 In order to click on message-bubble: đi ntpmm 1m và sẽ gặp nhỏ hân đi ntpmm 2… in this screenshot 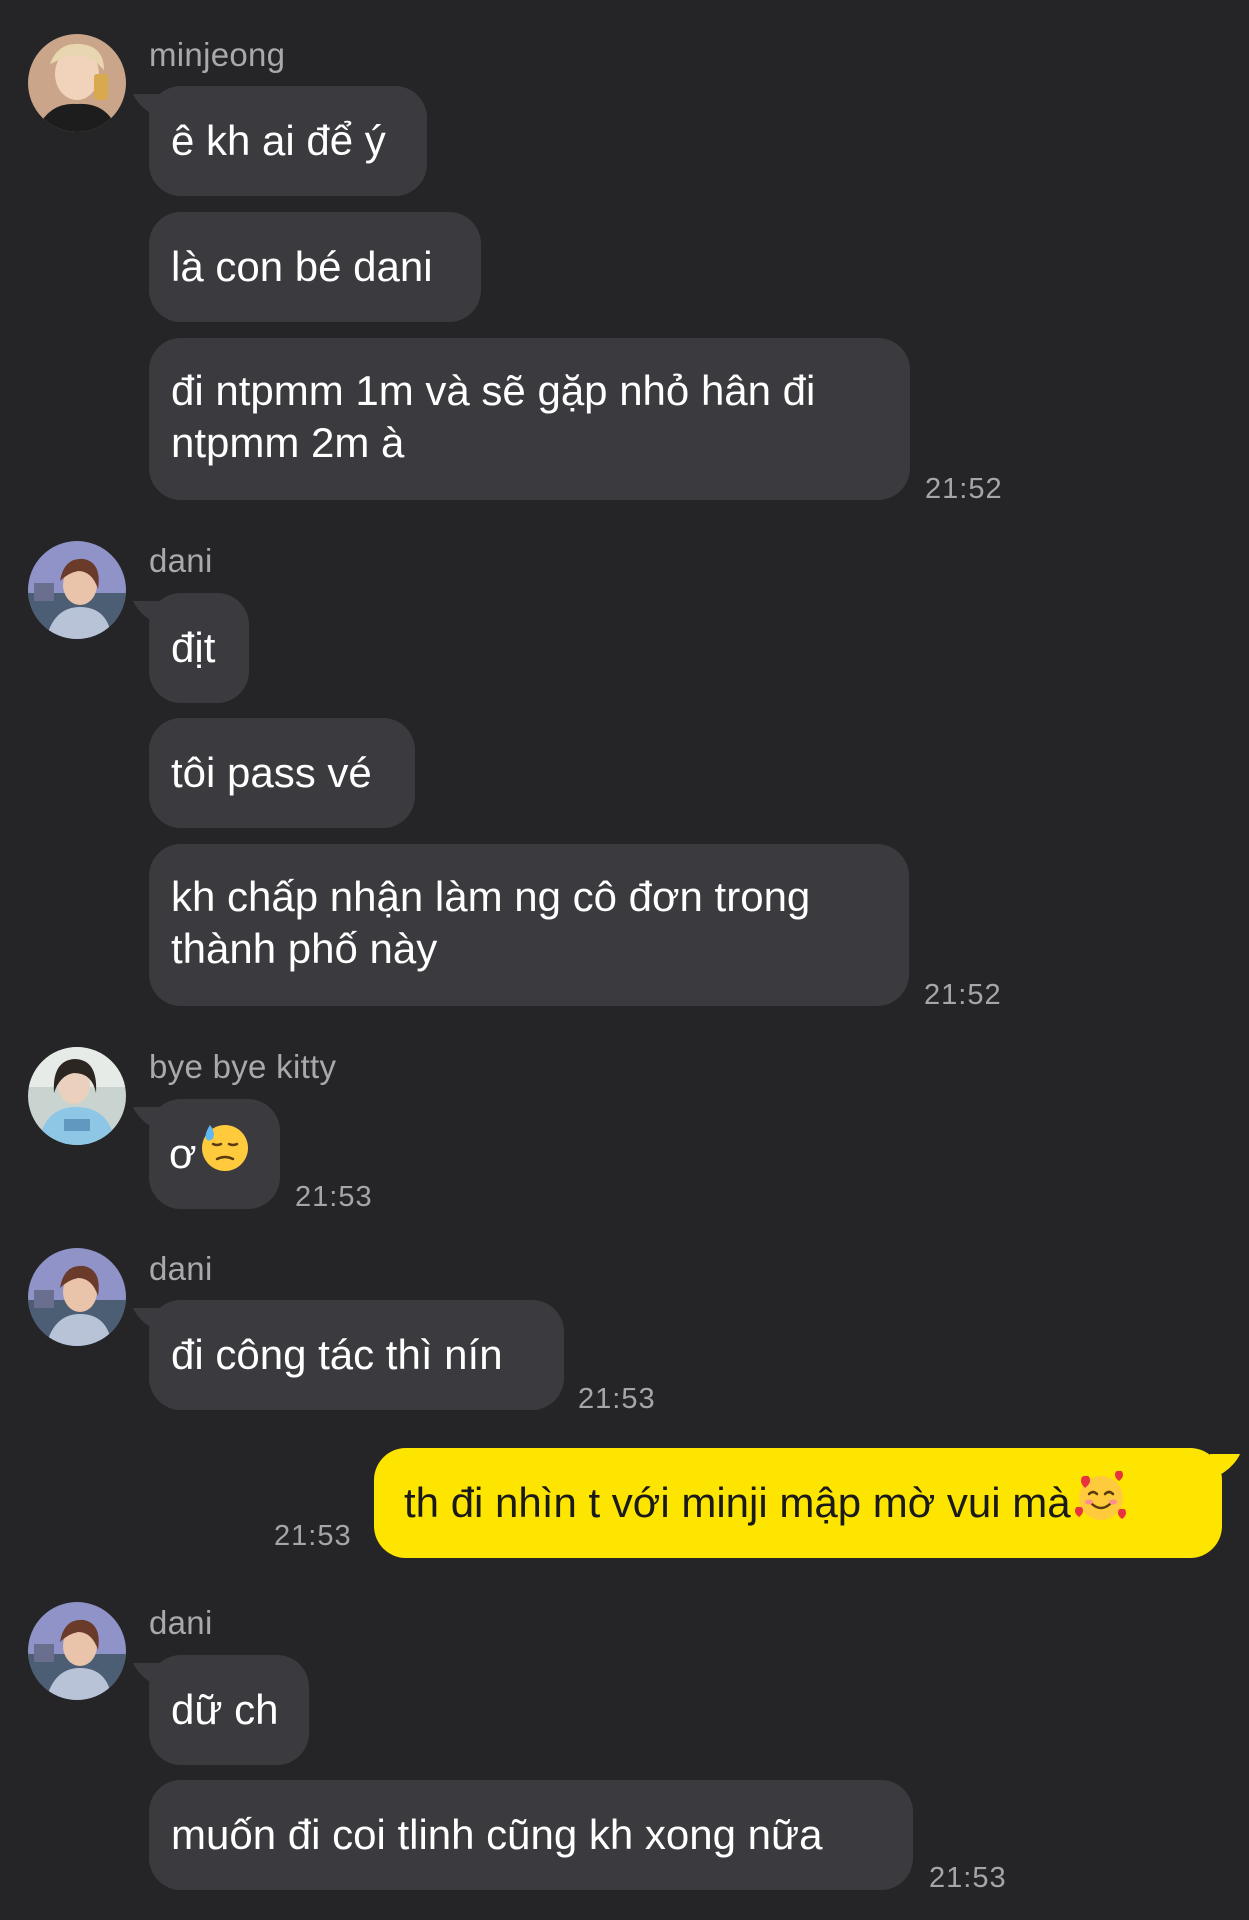, I will do `click(529, 419)`.